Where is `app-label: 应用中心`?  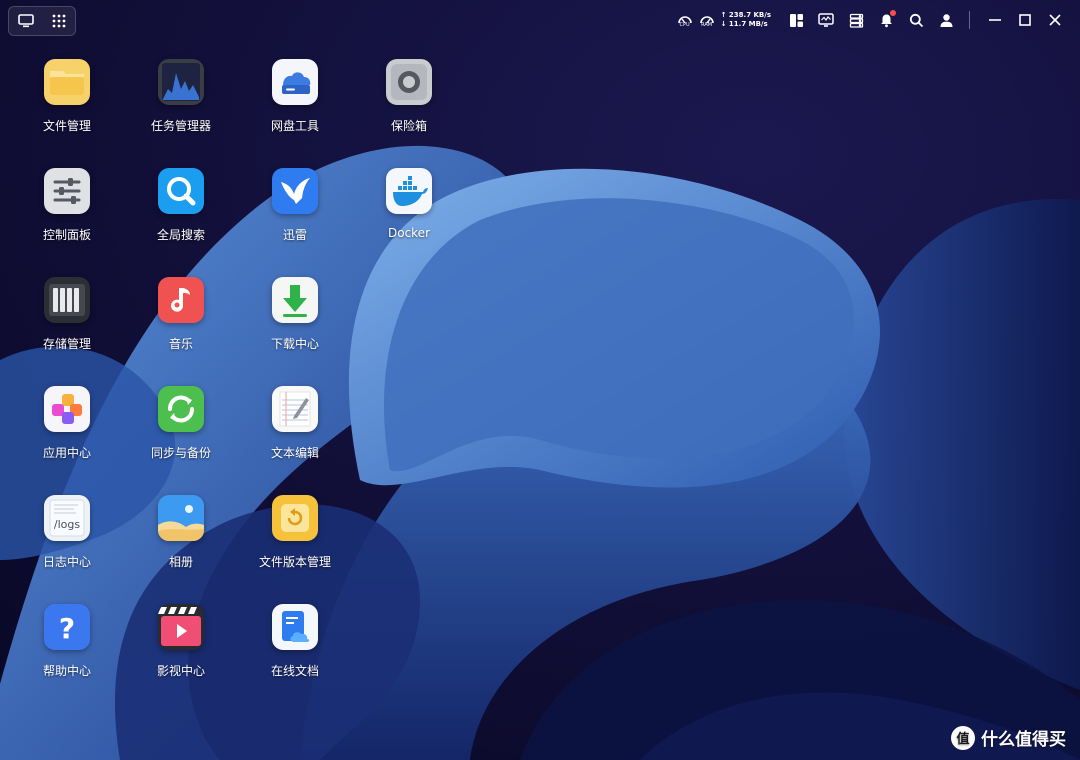 app-label: 应用中心 is located at coordinates (66, 453).